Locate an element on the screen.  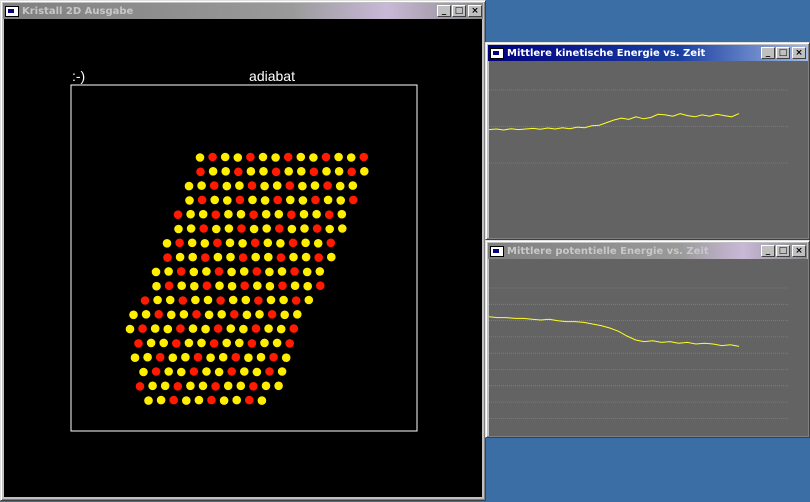
smiley-label: :-) is located at coordinates (78, 76).